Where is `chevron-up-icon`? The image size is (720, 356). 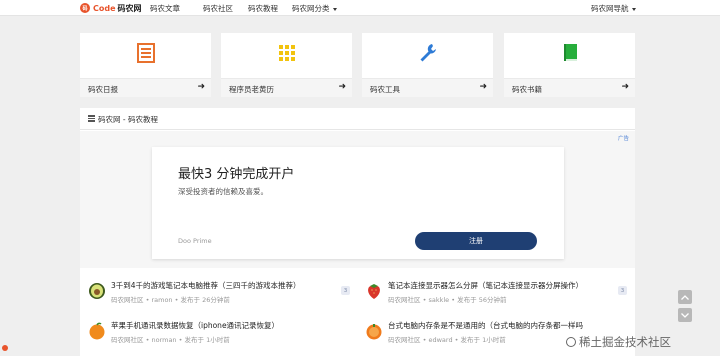 chevron-up-icon is located at coordinates (685, 297).